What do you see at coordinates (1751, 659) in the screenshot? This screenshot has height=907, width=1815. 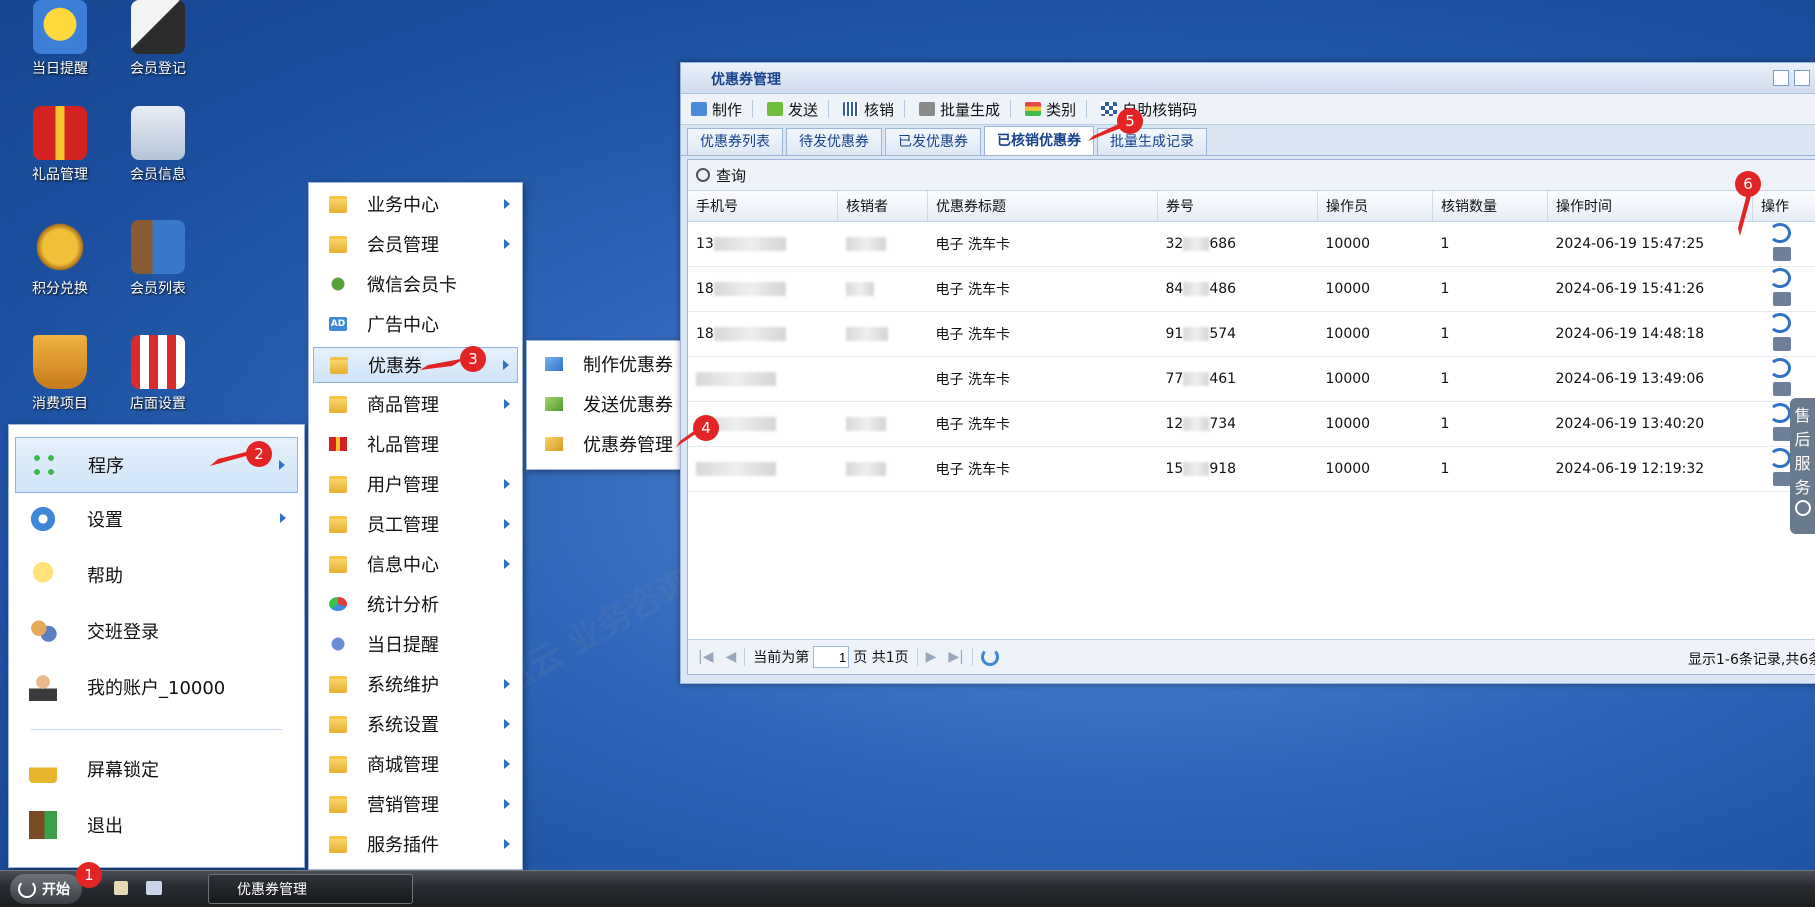 I see `record-summary: 显示1-6条记录,共6条` at bounding box center [1751, 659].